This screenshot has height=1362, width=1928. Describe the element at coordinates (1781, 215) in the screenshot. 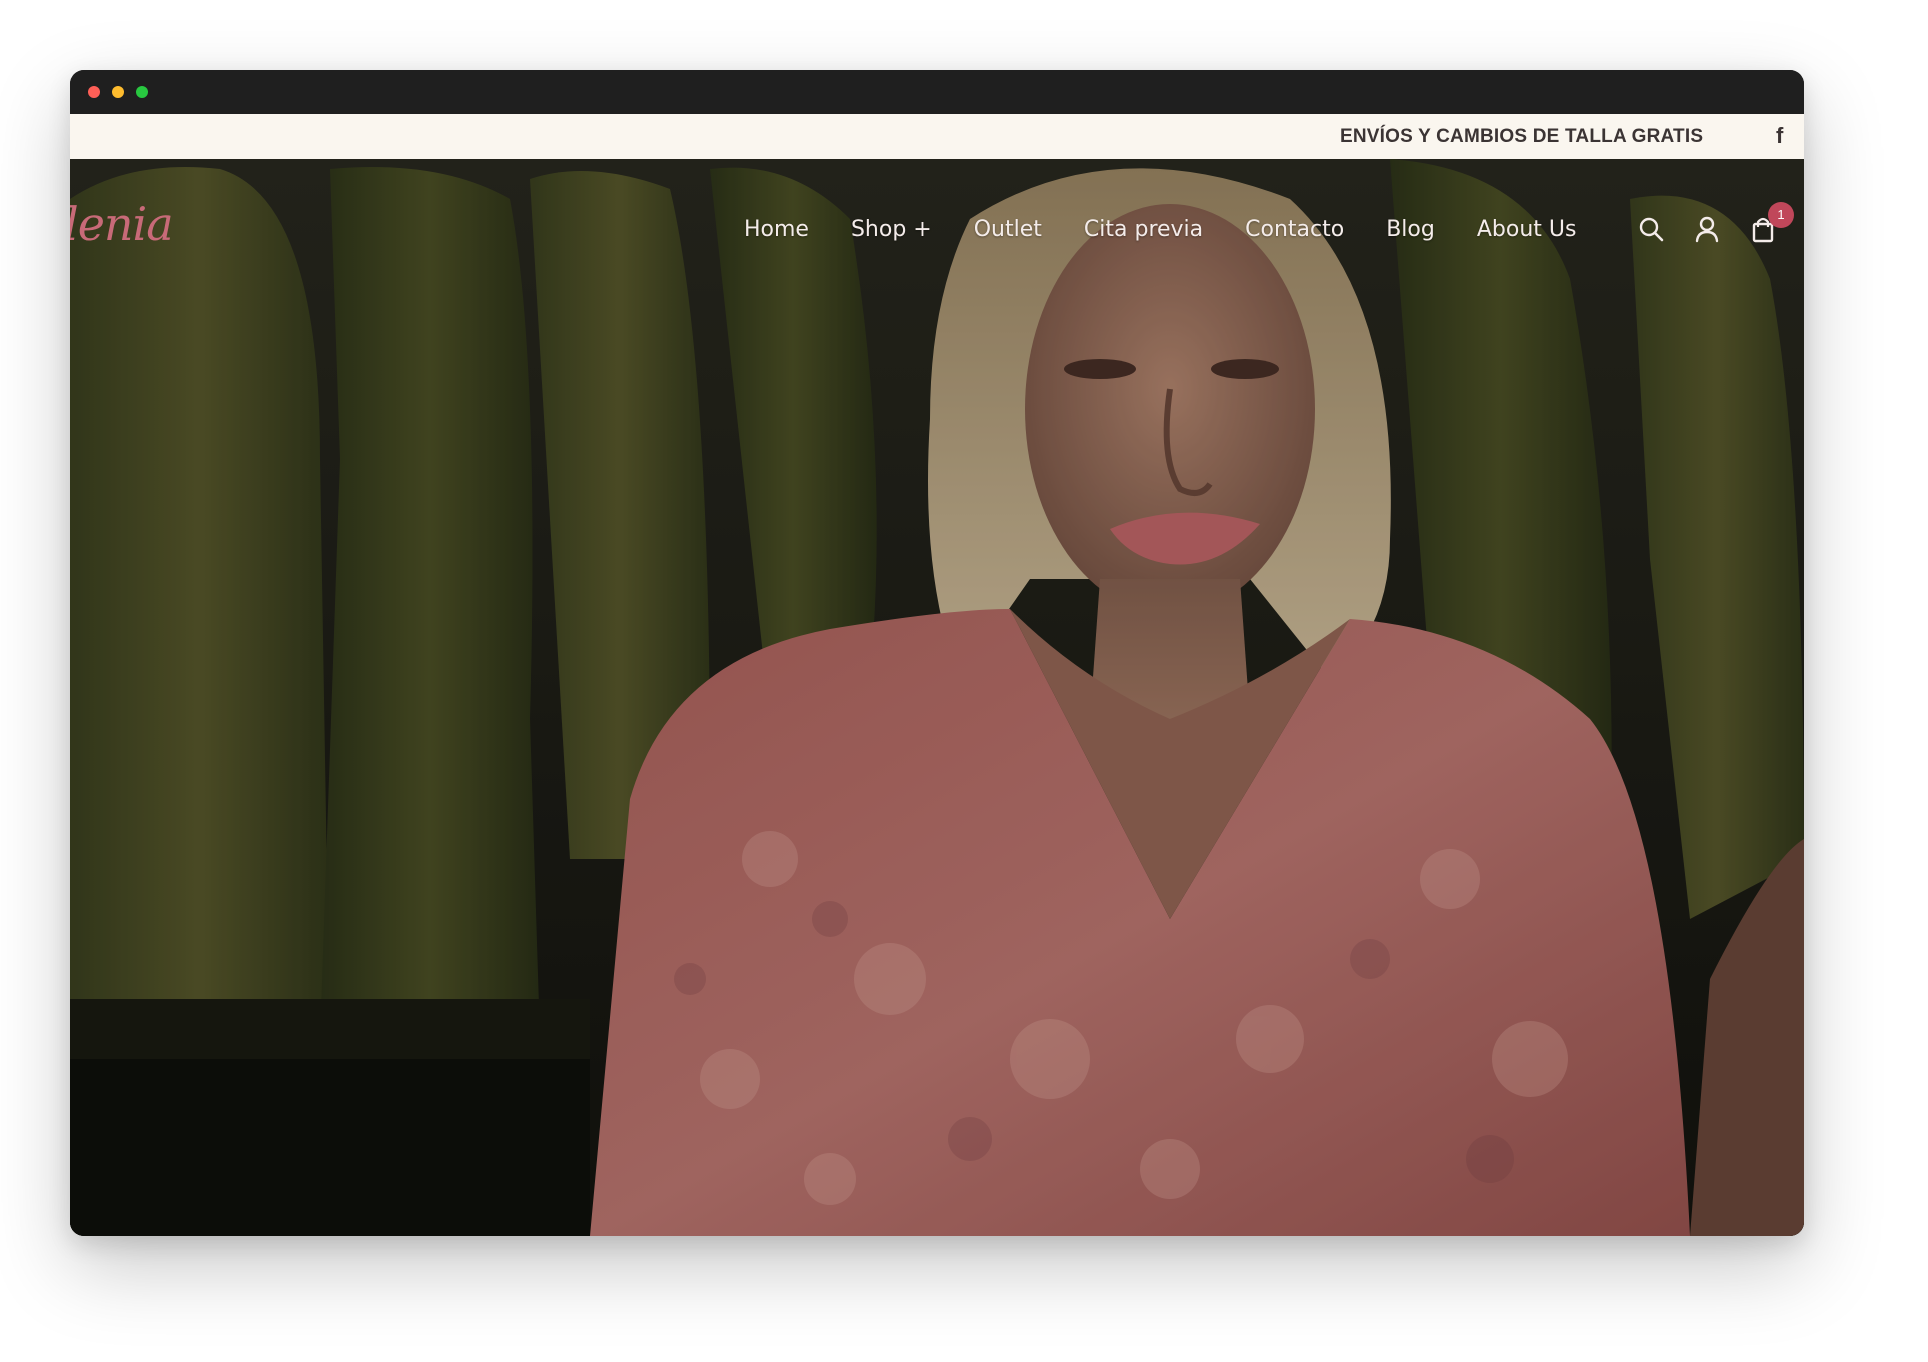

I see `cart-count-badge: 1` at that location.